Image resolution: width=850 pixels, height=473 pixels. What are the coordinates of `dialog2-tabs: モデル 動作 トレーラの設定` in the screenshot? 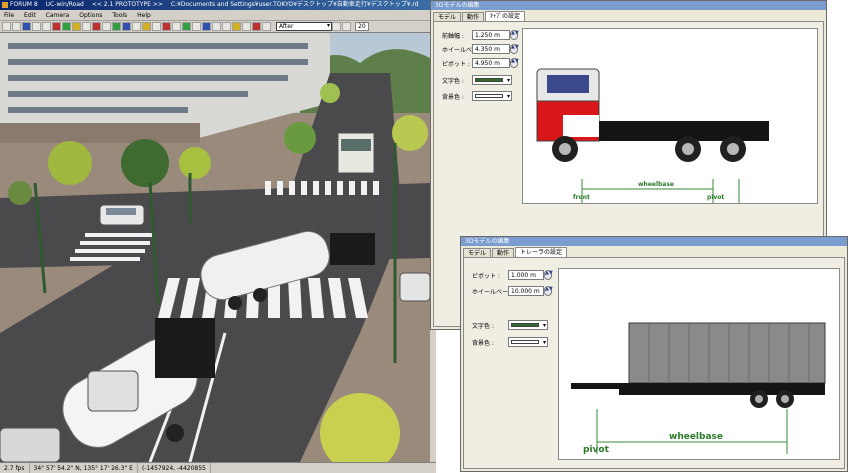 It's located at (515, 252).